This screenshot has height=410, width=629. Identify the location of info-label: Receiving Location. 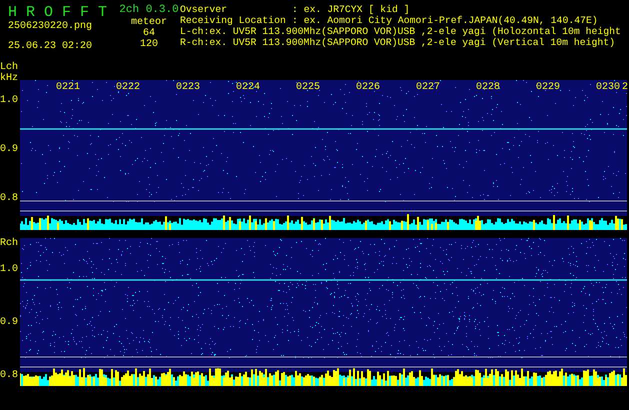
(233, 20).